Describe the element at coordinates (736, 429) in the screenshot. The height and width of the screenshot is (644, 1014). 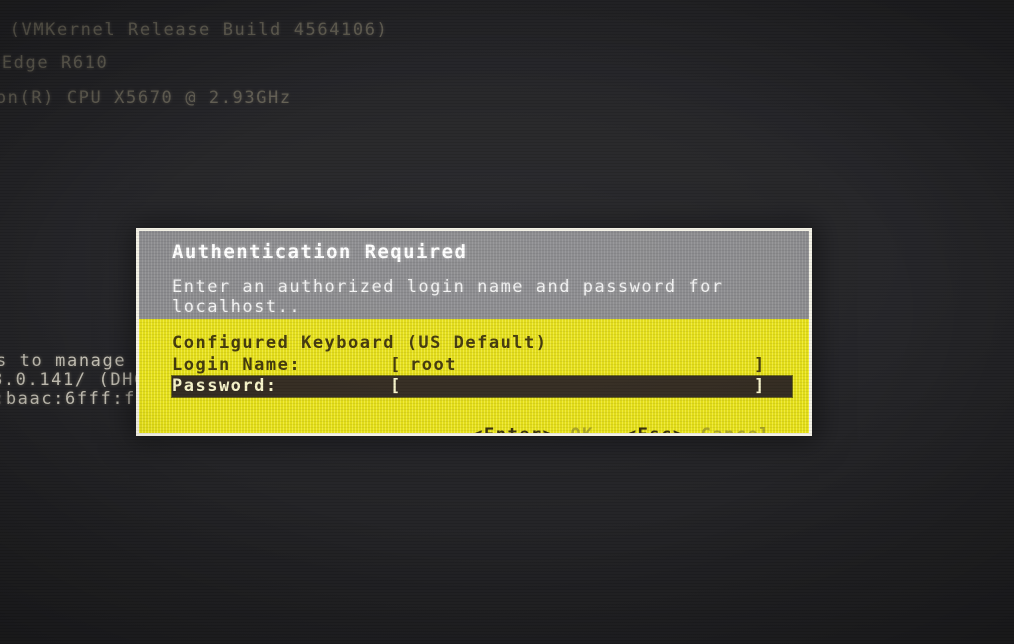
I see `cancel-button: Cancel` at that location.